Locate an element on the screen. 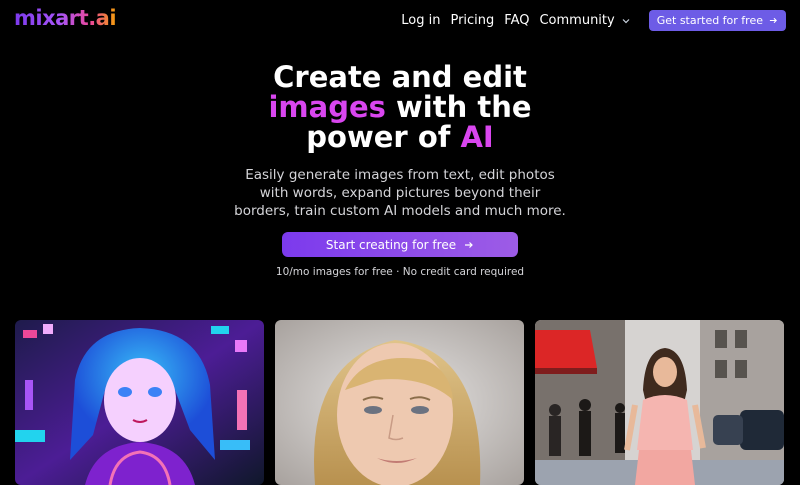 The width and height of the screenshot is (800, 485). start-creating-label: Start creating for free is located at coordinates (391, 244).